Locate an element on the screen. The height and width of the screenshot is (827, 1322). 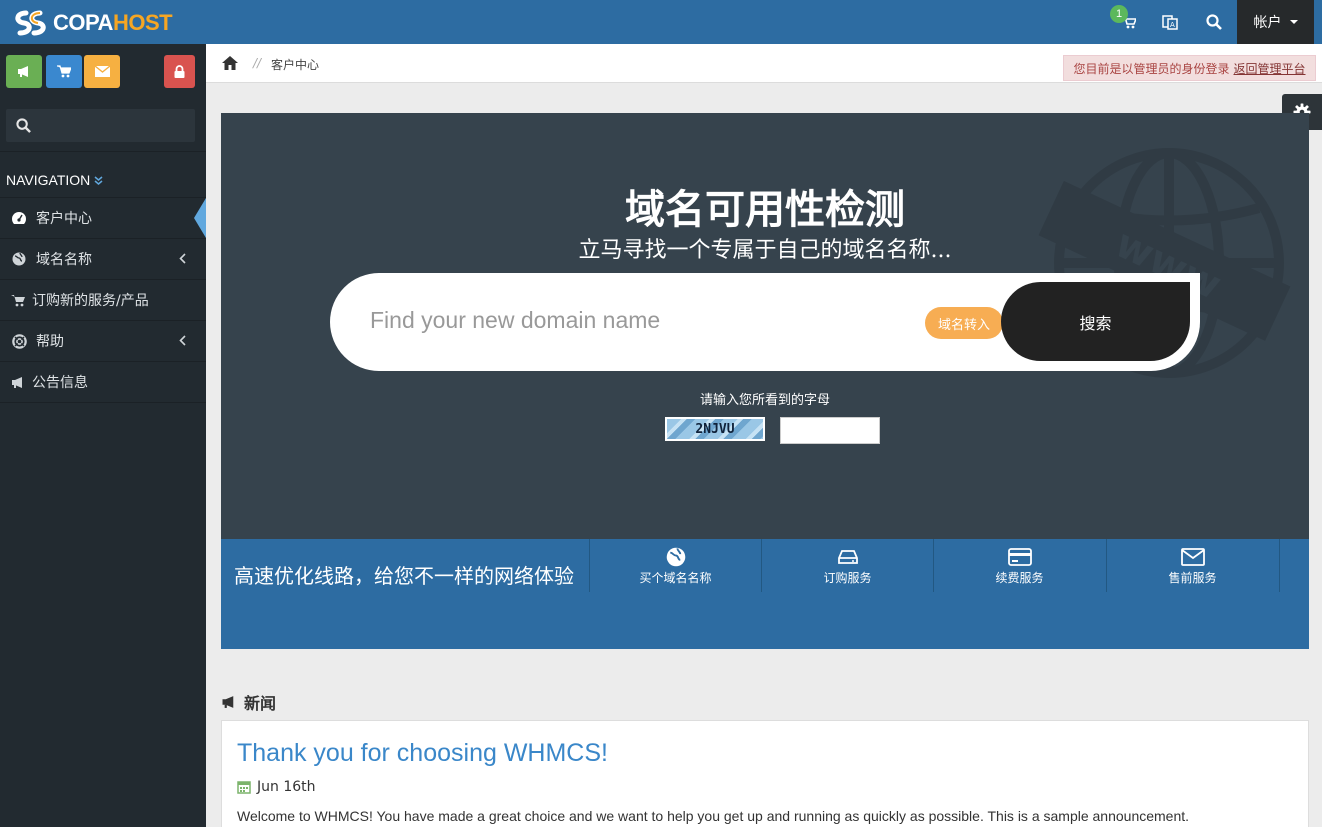
cart-count-badge: 1 is located at coordinates (1119, 14).